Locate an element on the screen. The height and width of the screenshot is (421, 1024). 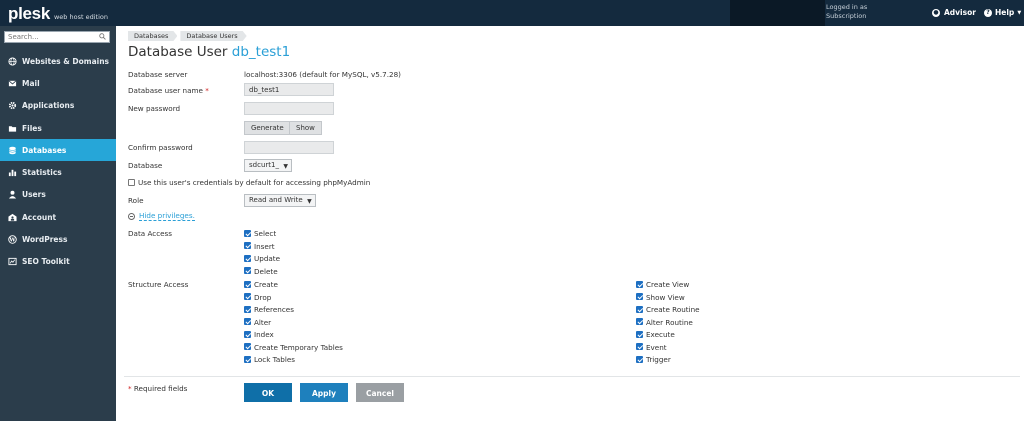
privilege-delete: Delete is located at coordinates (261, 271).